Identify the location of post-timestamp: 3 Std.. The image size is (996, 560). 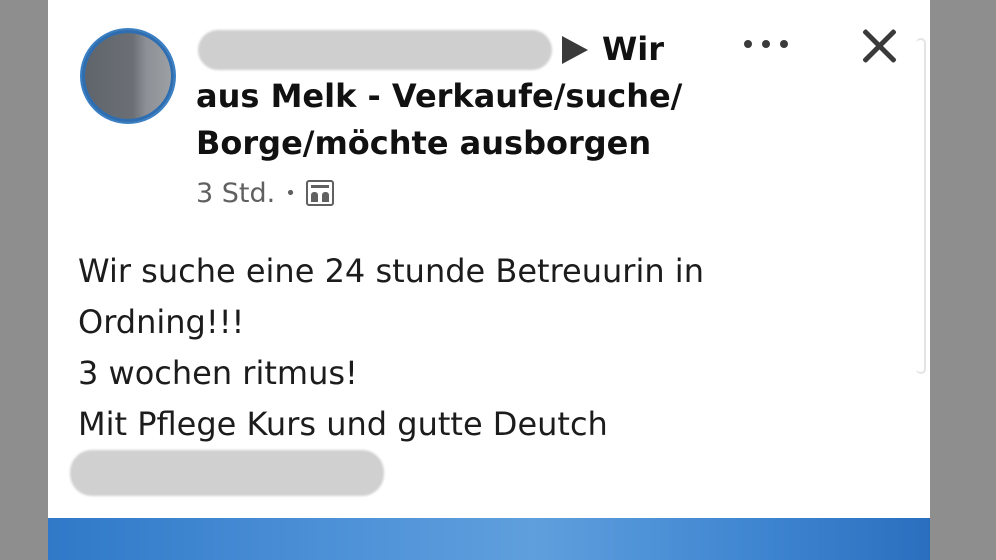
(235, 193).